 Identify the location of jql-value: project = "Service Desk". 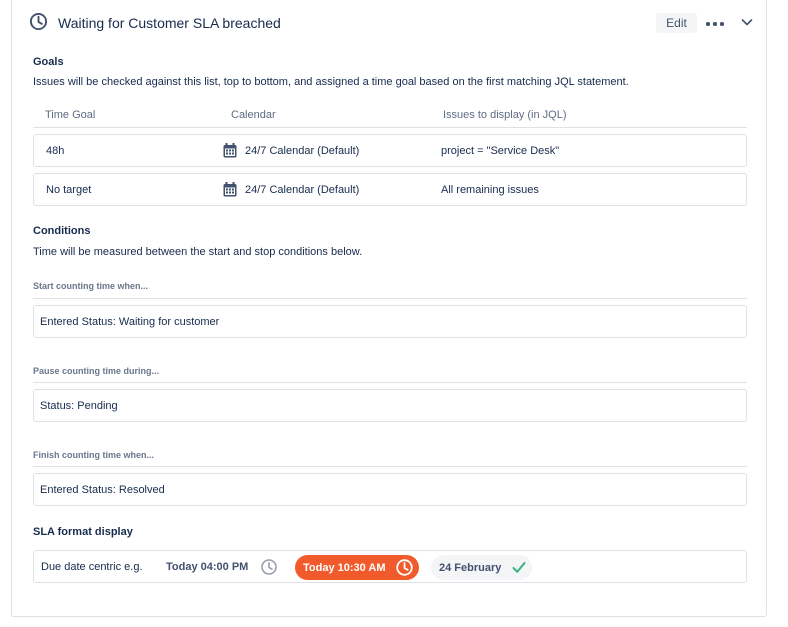
(500, 151).